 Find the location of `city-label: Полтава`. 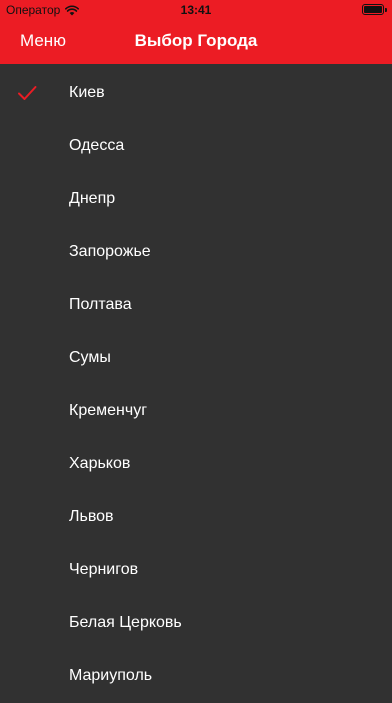

city-label: Полтава is located at coordinates (100, 304).